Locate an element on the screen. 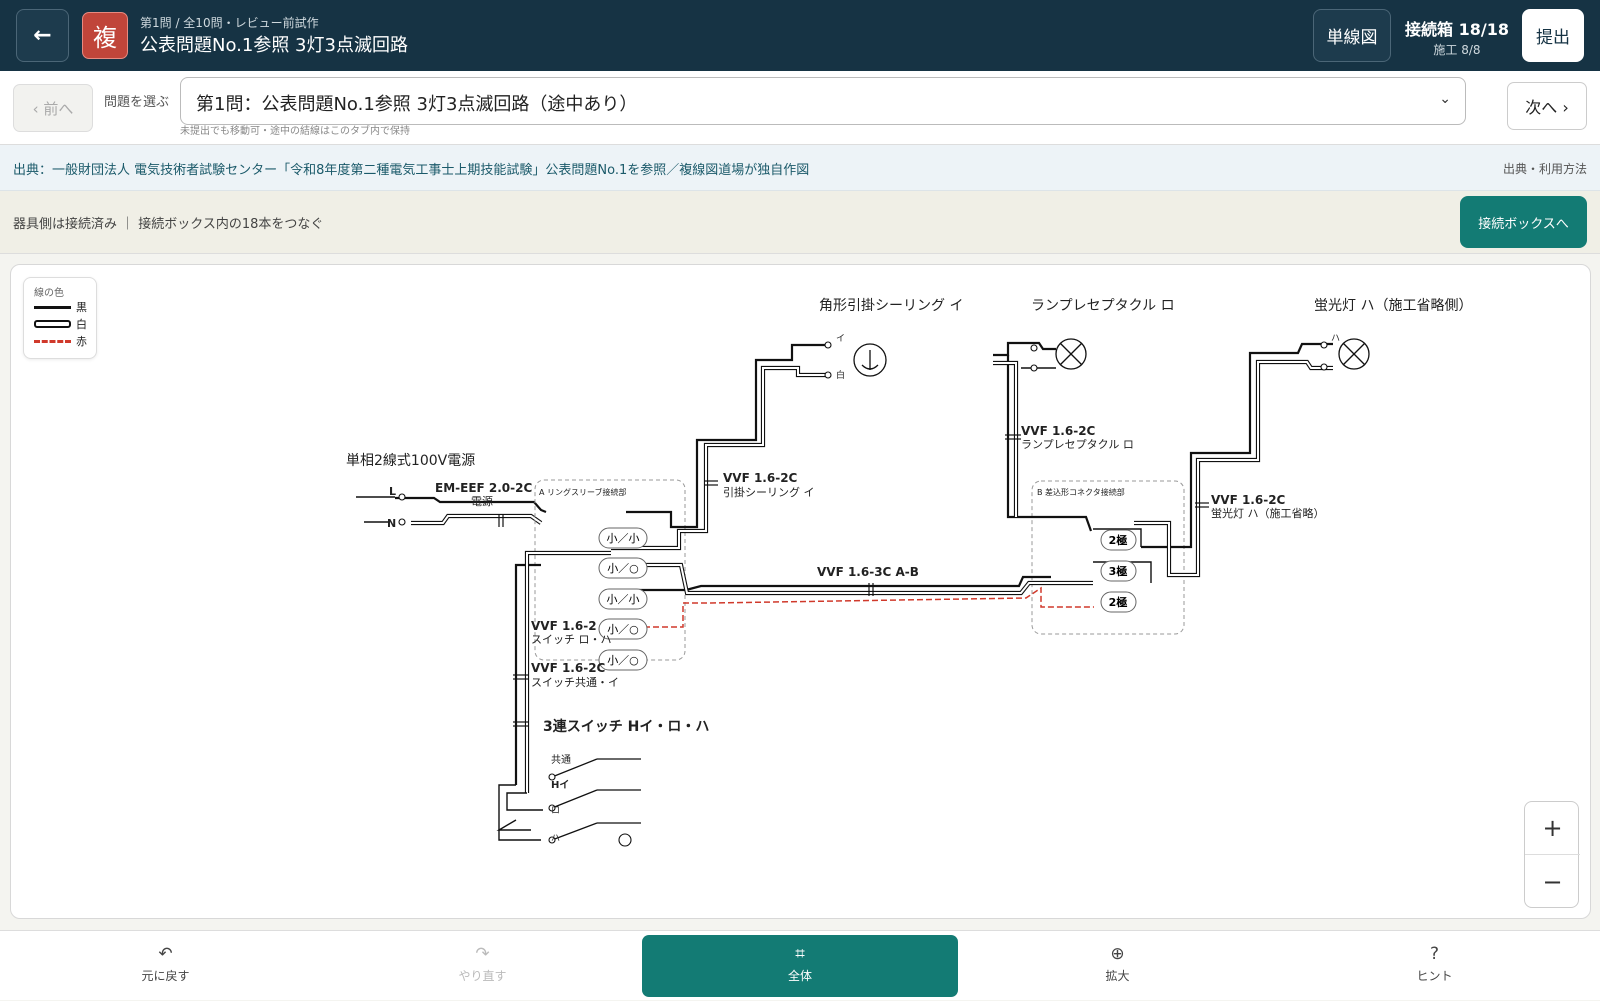 This screenshot has height=1001, width=1600. connector-group: 2極 3極 2極 is located at coordinates (1118, 571).